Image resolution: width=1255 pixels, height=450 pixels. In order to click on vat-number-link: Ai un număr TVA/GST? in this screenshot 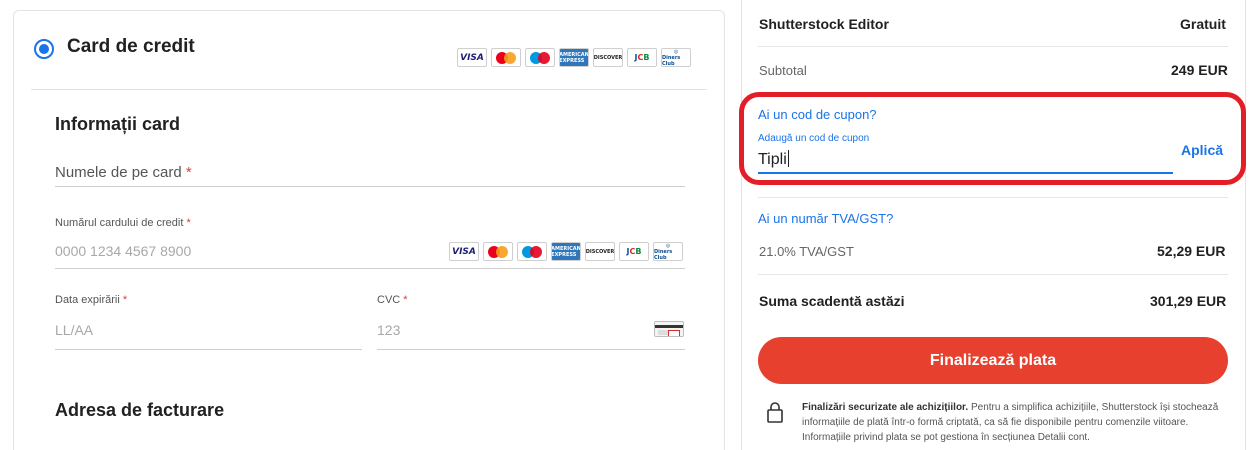, I will do `click(825, 218)`.